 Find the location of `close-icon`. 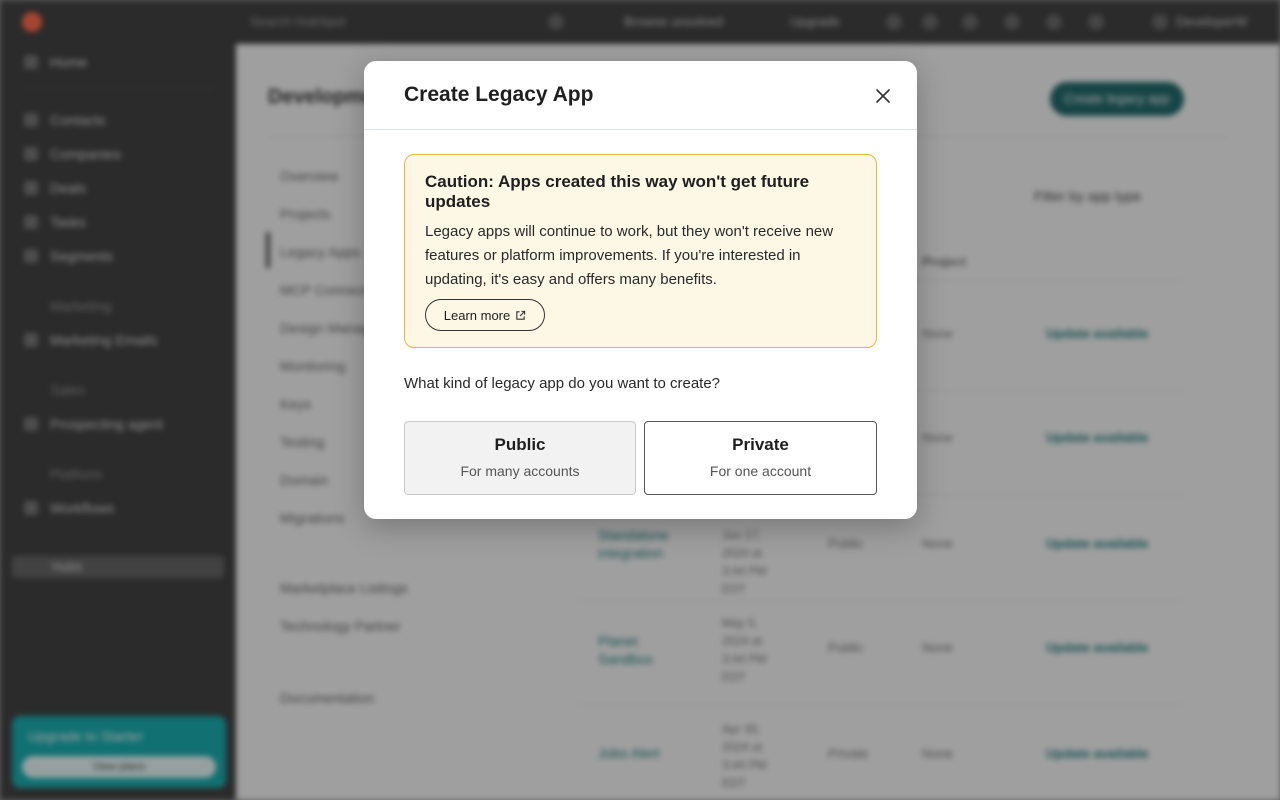

close-icon is located at coordinates (883, 96).